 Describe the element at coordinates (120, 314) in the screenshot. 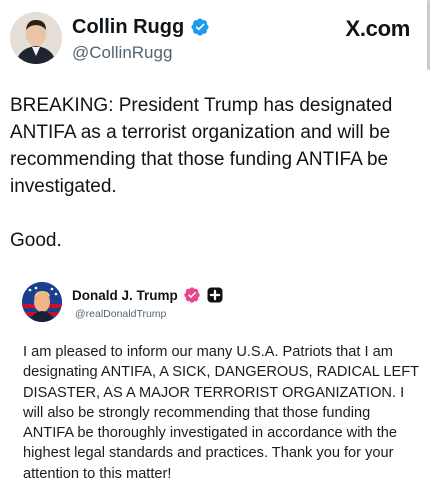

I see `quote-author-handle: @realDonaldTrump` at that location.